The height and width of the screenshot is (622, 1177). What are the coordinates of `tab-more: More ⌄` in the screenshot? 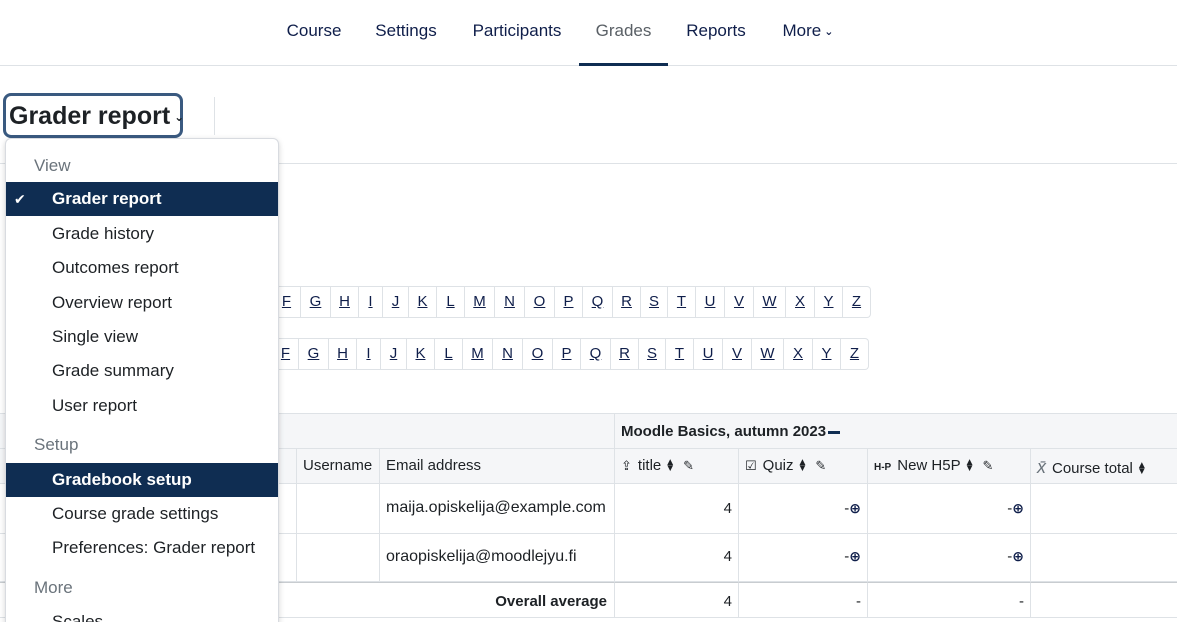 It's located at (808, 33).